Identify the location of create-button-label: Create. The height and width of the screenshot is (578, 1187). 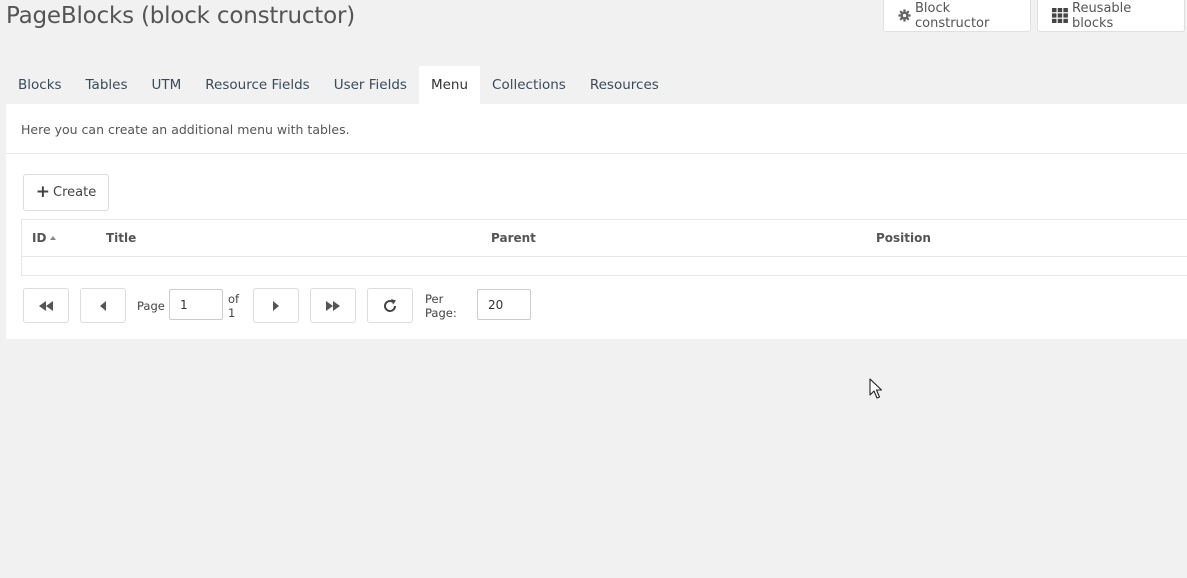
(75, 192).